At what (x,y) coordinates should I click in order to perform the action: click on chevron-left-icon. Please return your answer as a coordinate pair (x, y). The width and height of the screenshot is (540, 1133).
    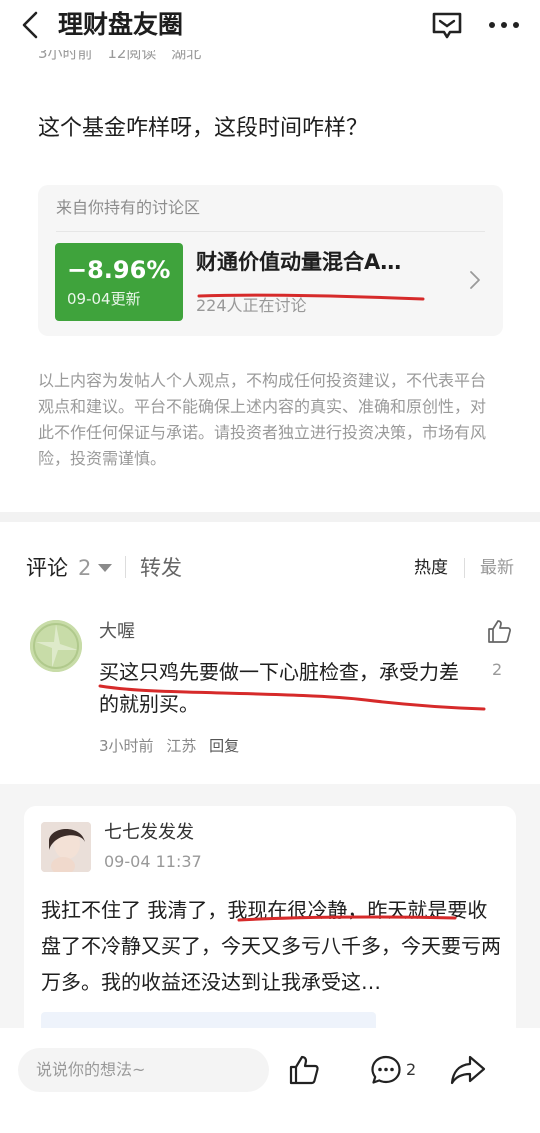
    Looking at the image, I should click on (31, 25).